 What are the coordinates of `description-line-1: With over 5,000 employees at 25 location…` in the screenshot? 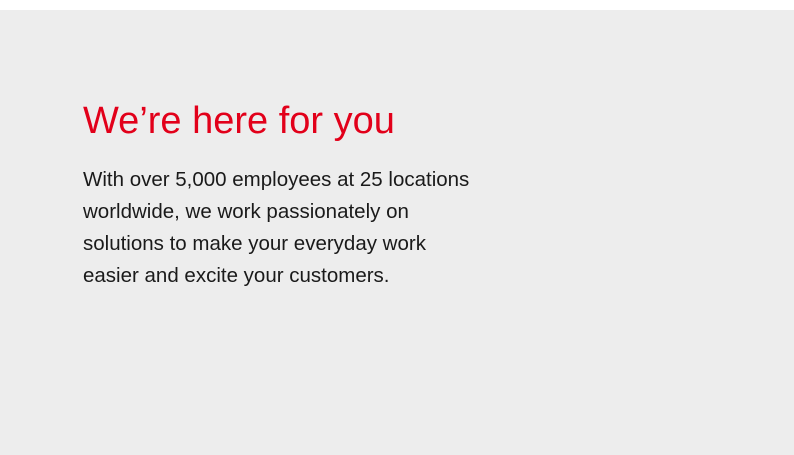 It's located at (276, 179).